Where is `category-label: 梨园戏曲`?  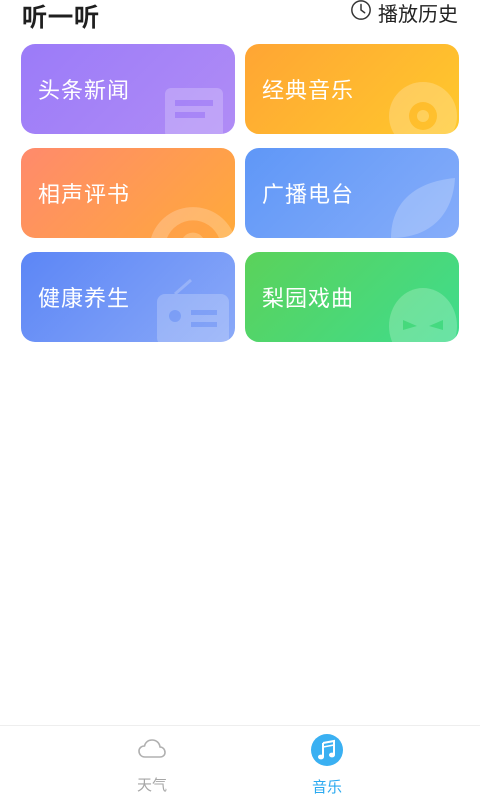
category-label: 梨园戏曲 is located at coordinates (308, 299).